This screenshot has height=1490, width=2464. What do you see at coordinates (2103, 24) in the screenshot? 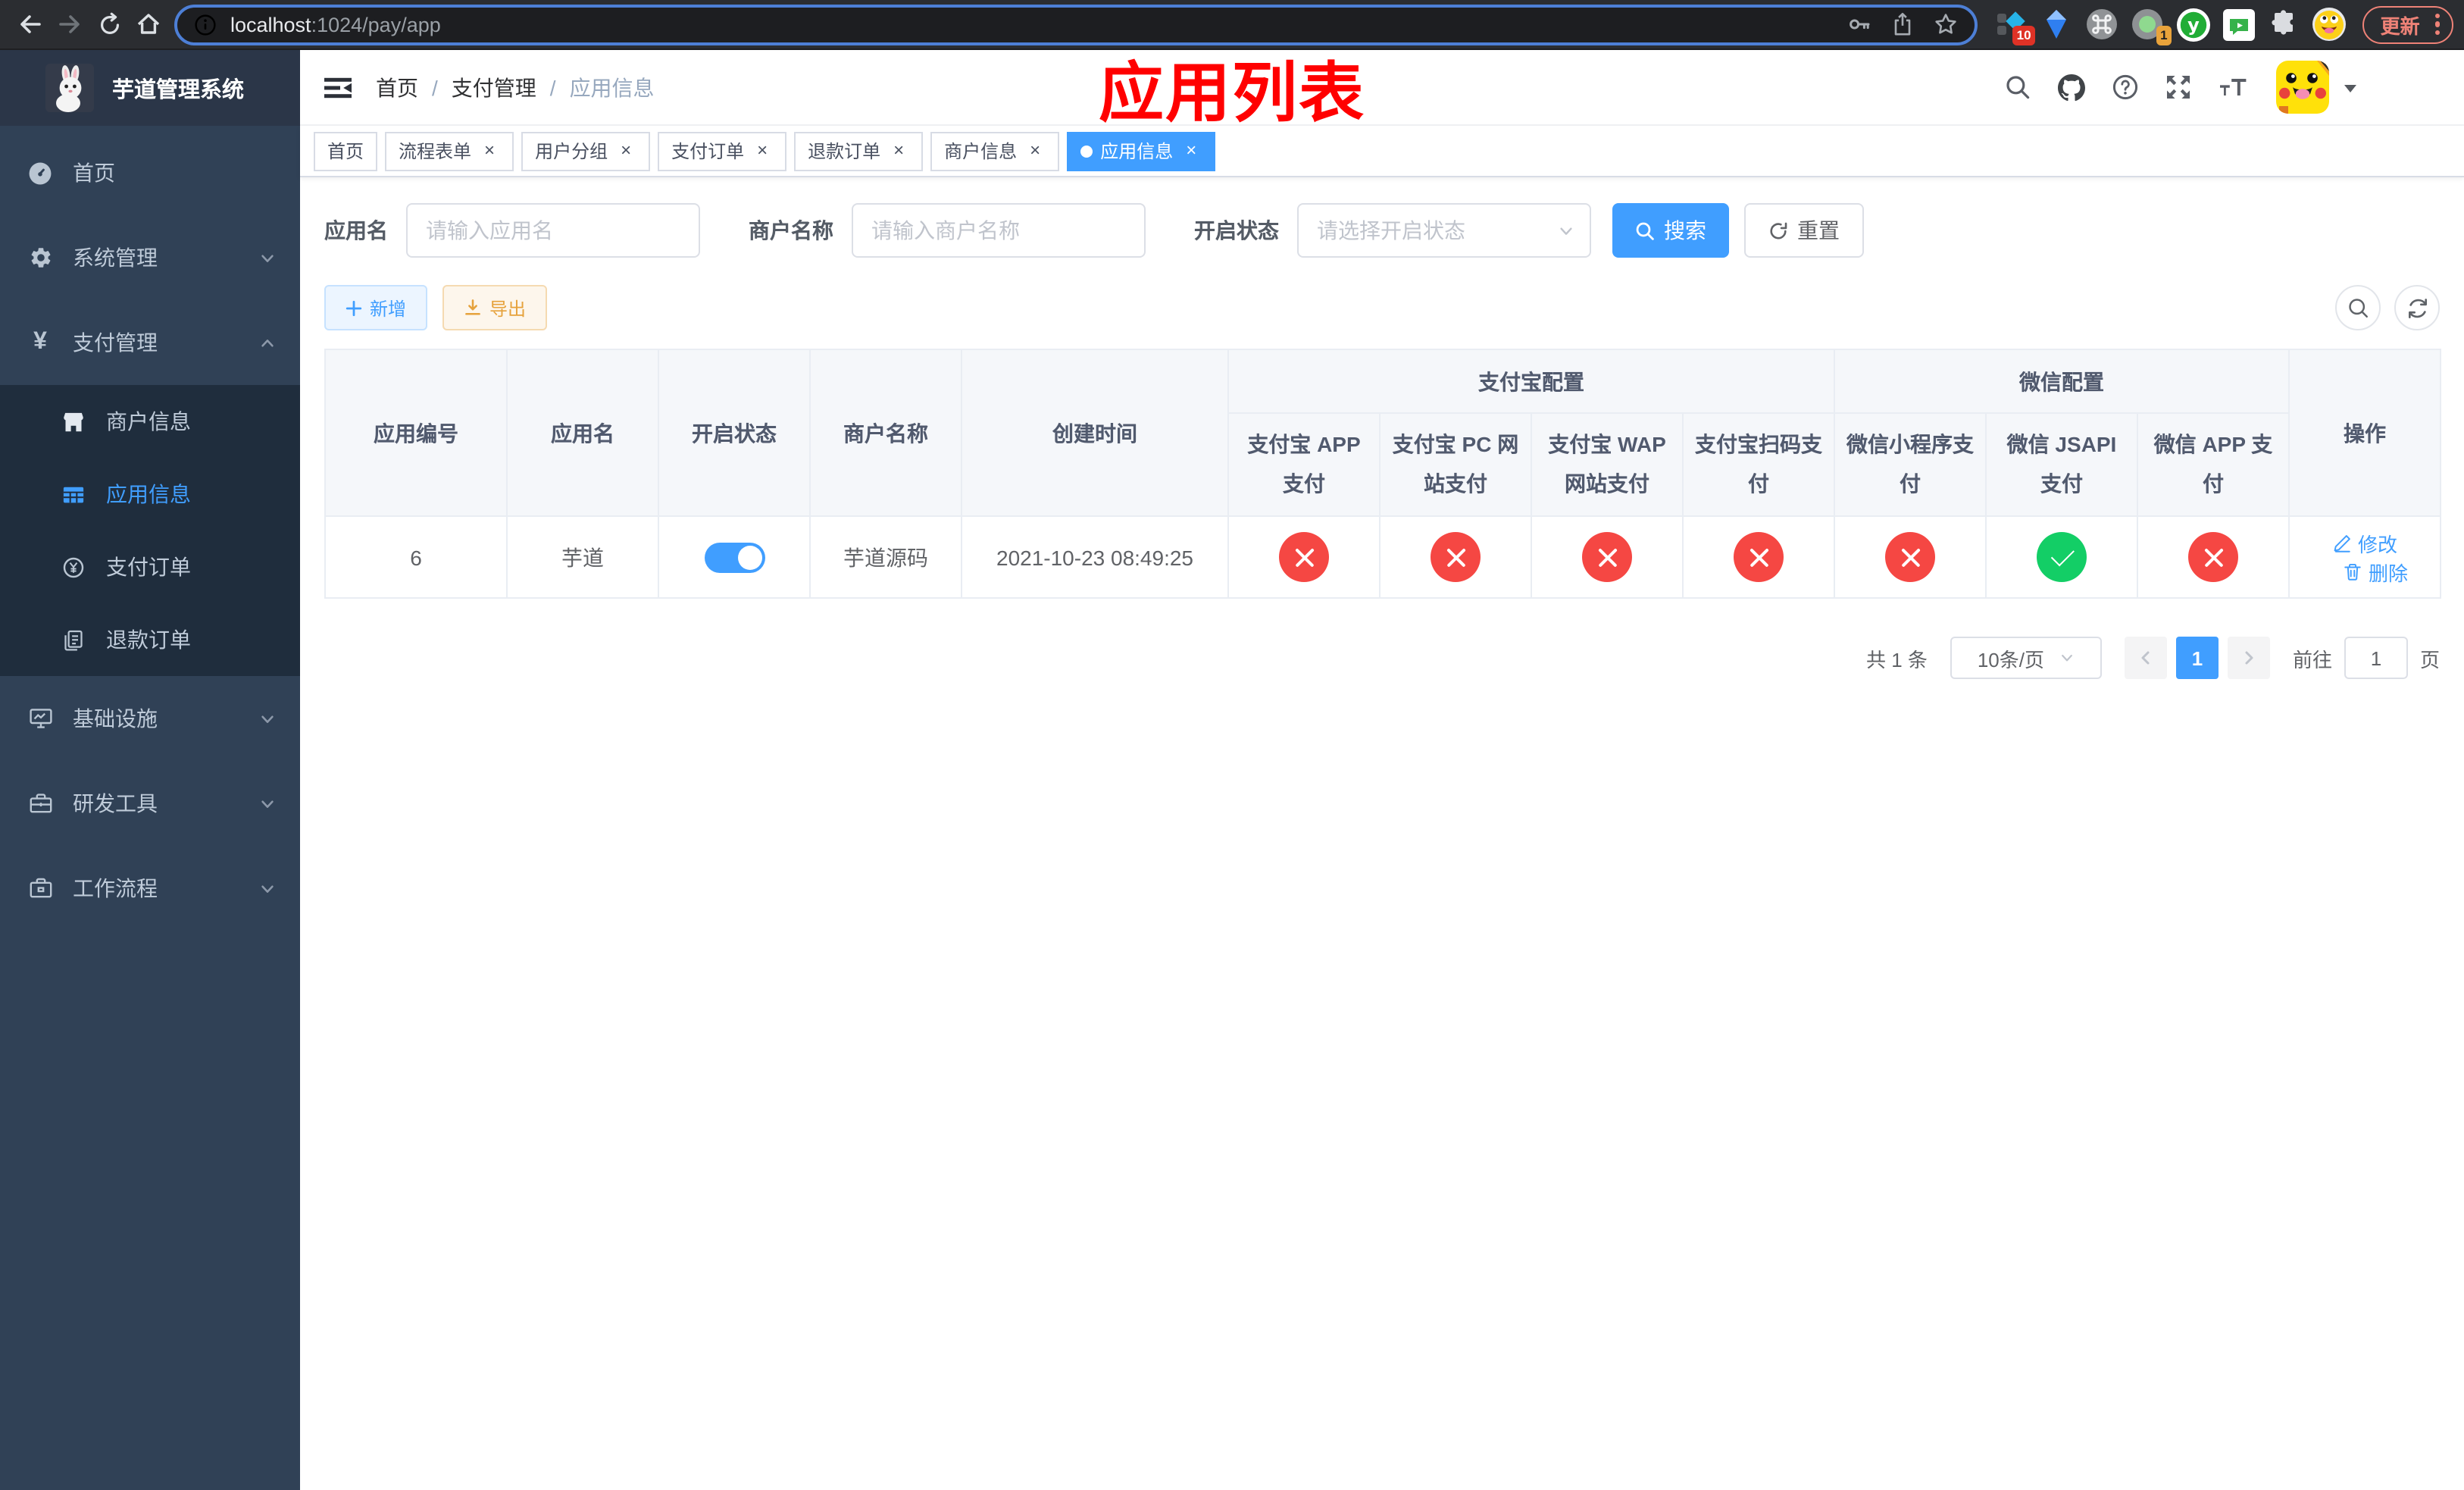
I see `extension-command-icon` at bounding box center [2103, 24].